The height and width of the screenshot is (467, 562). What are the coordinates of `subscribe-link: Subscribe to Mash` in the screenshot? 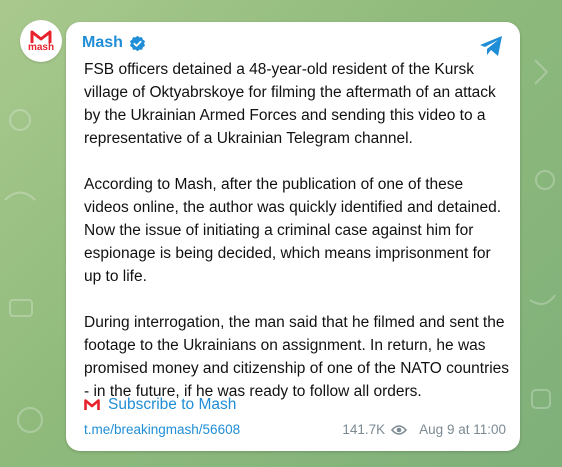 It's located at (160, 405).